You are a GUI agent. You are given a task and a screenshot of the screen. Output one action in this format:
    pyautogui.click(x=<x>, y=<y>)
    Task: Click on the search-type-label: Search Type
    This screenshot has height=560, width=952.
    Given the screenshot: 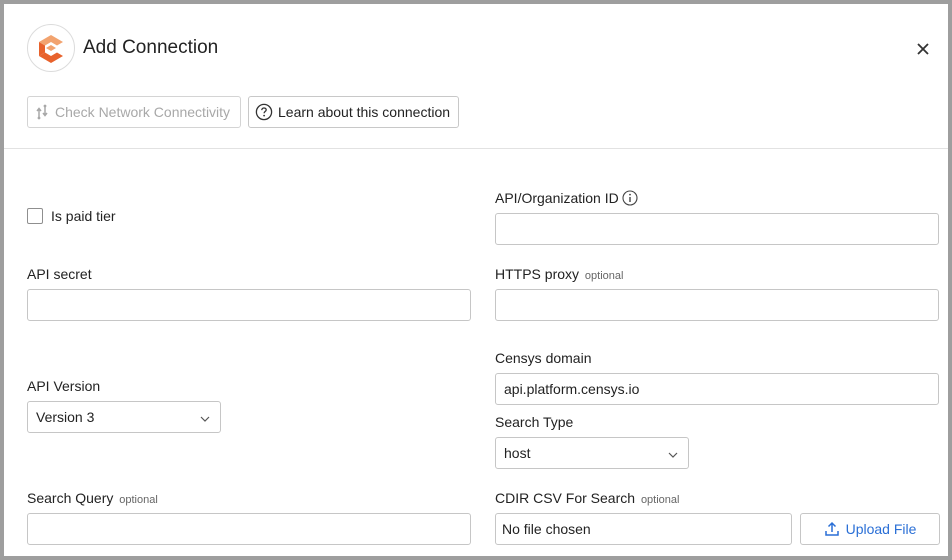 What is the action you would take?
    pyautogui.click(x=534, y=422)
    